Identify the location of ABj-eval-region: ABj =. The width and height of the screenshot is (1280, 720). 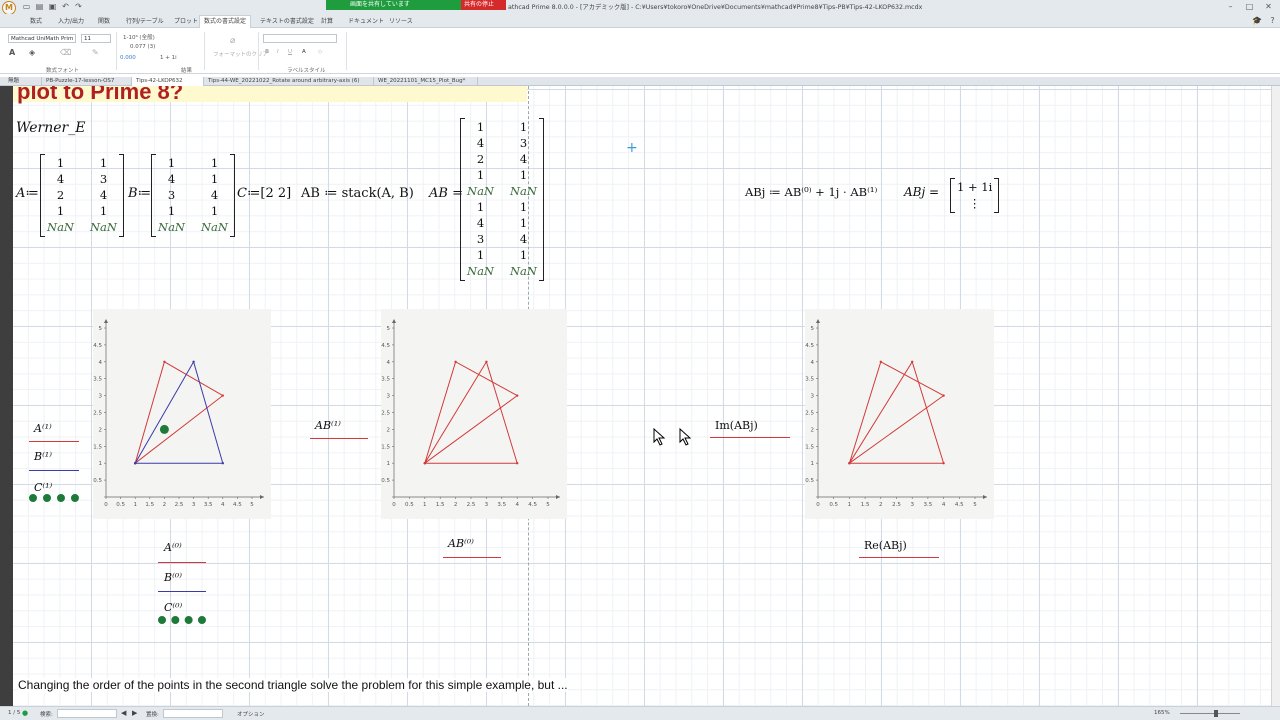
(921, 192).